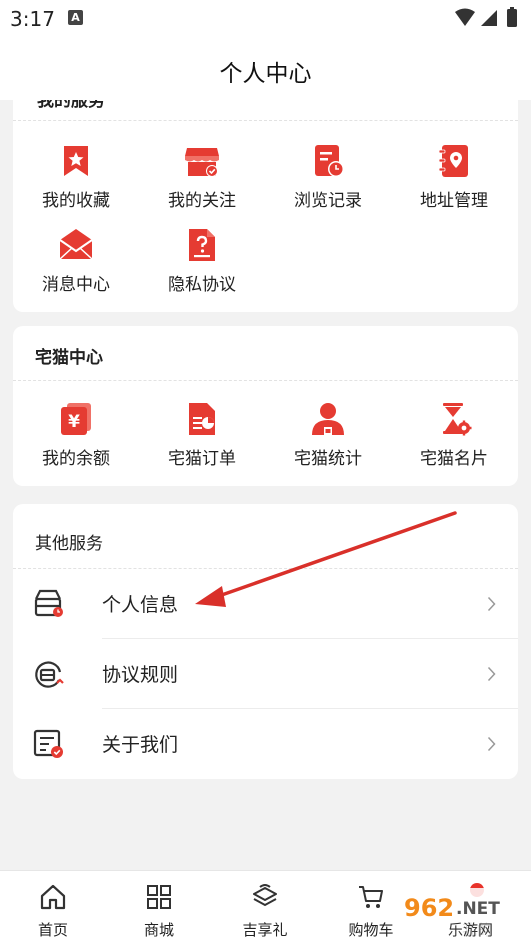 This screenshot has width=531, height=945. What do you see at coordinates (76, 177) in the screenshot?
I see `grid-item-favorites: 我的收藏` at bounding box center [76, 177].